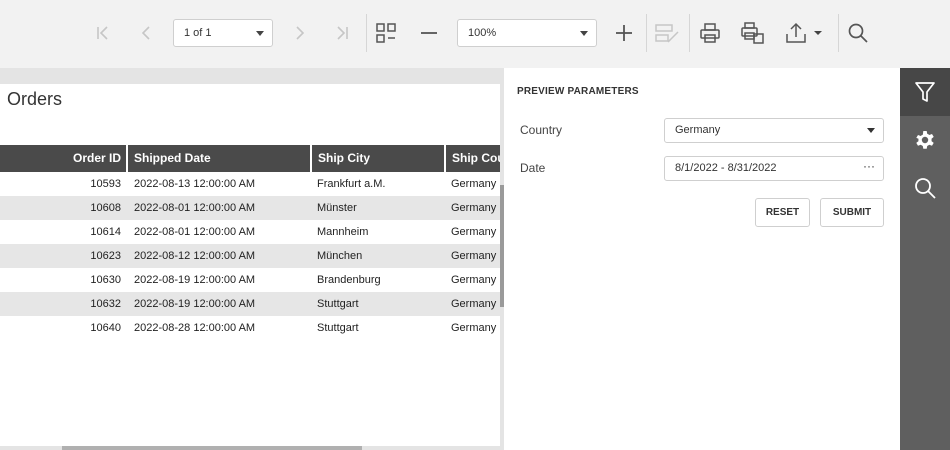  I want to click on next-page-button, so click(300, 33).